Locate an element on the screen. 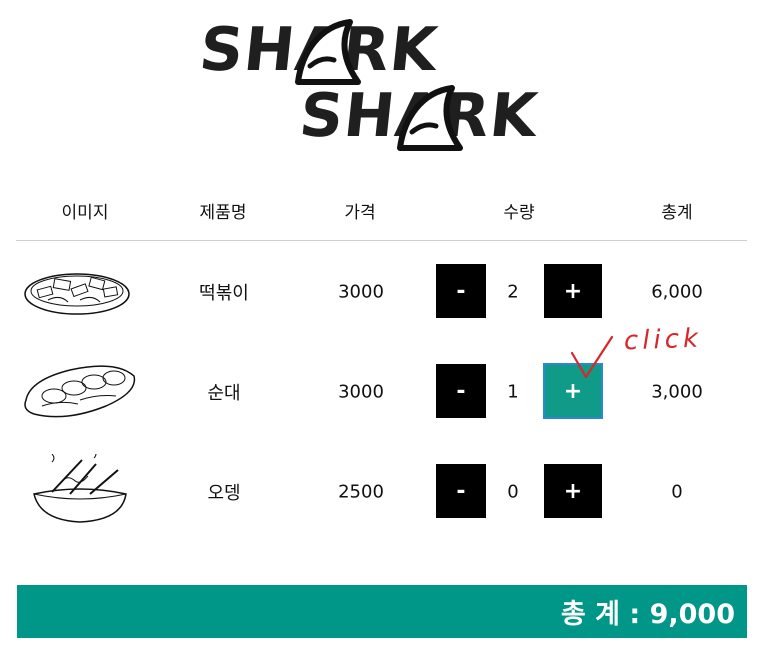 The width and height of the screenshot is (764, 663). product-name: 오뎅 is located at coordinates (224, 493).